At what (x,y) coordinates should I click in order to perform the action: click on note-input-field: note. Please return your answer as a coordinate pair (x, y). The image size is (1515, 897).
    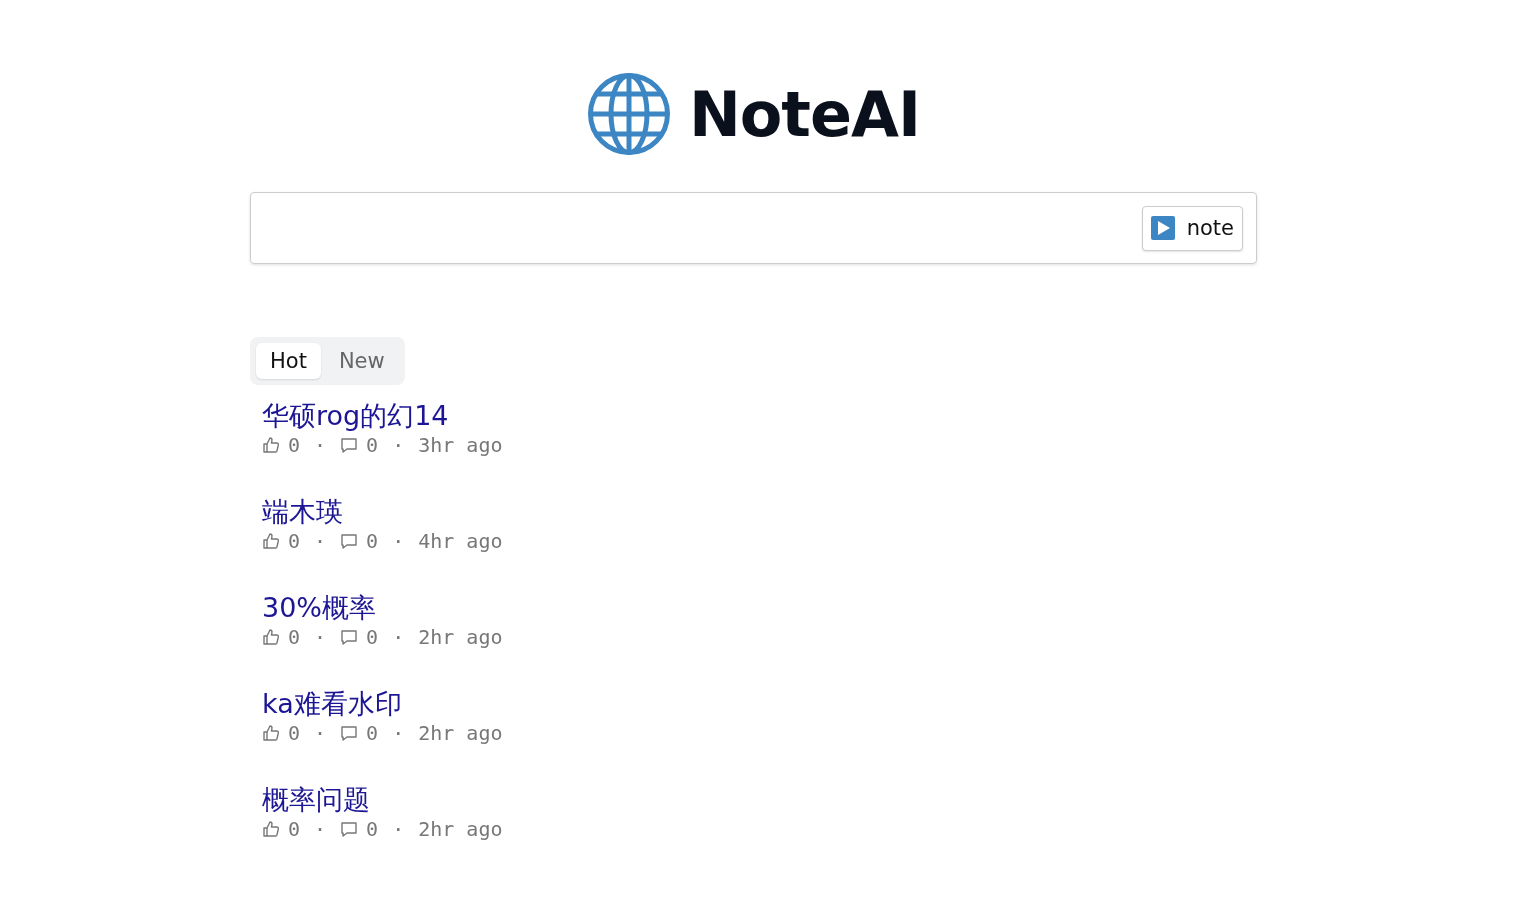
    Looking at the image, I should click on (753, 228).